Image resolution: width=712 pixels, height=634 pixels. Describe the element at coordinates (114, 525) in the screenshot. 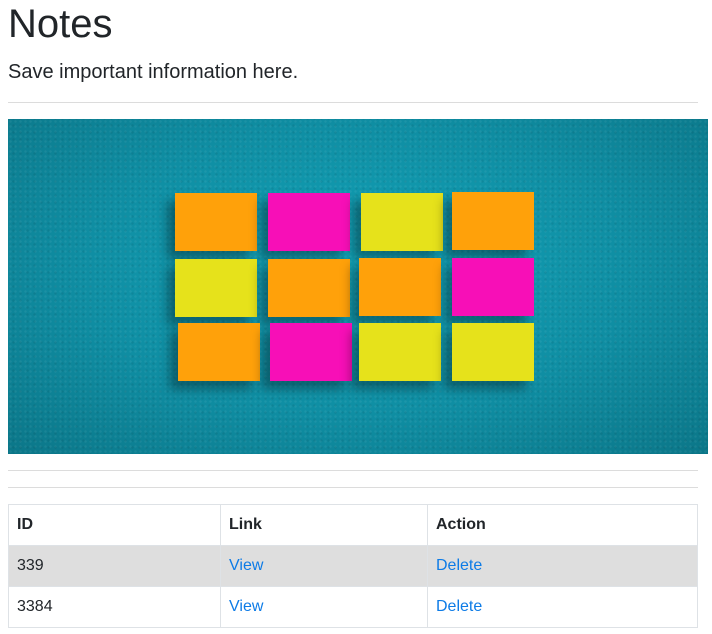

I see `column-header-id: ID` at that location.